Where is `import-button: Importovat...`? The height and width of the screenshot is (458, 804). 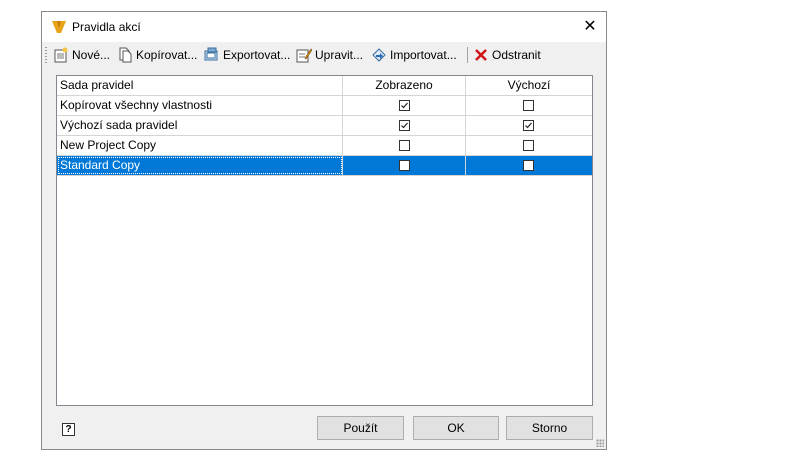
import-button: Importovat... is located at coordinates (414, 55).